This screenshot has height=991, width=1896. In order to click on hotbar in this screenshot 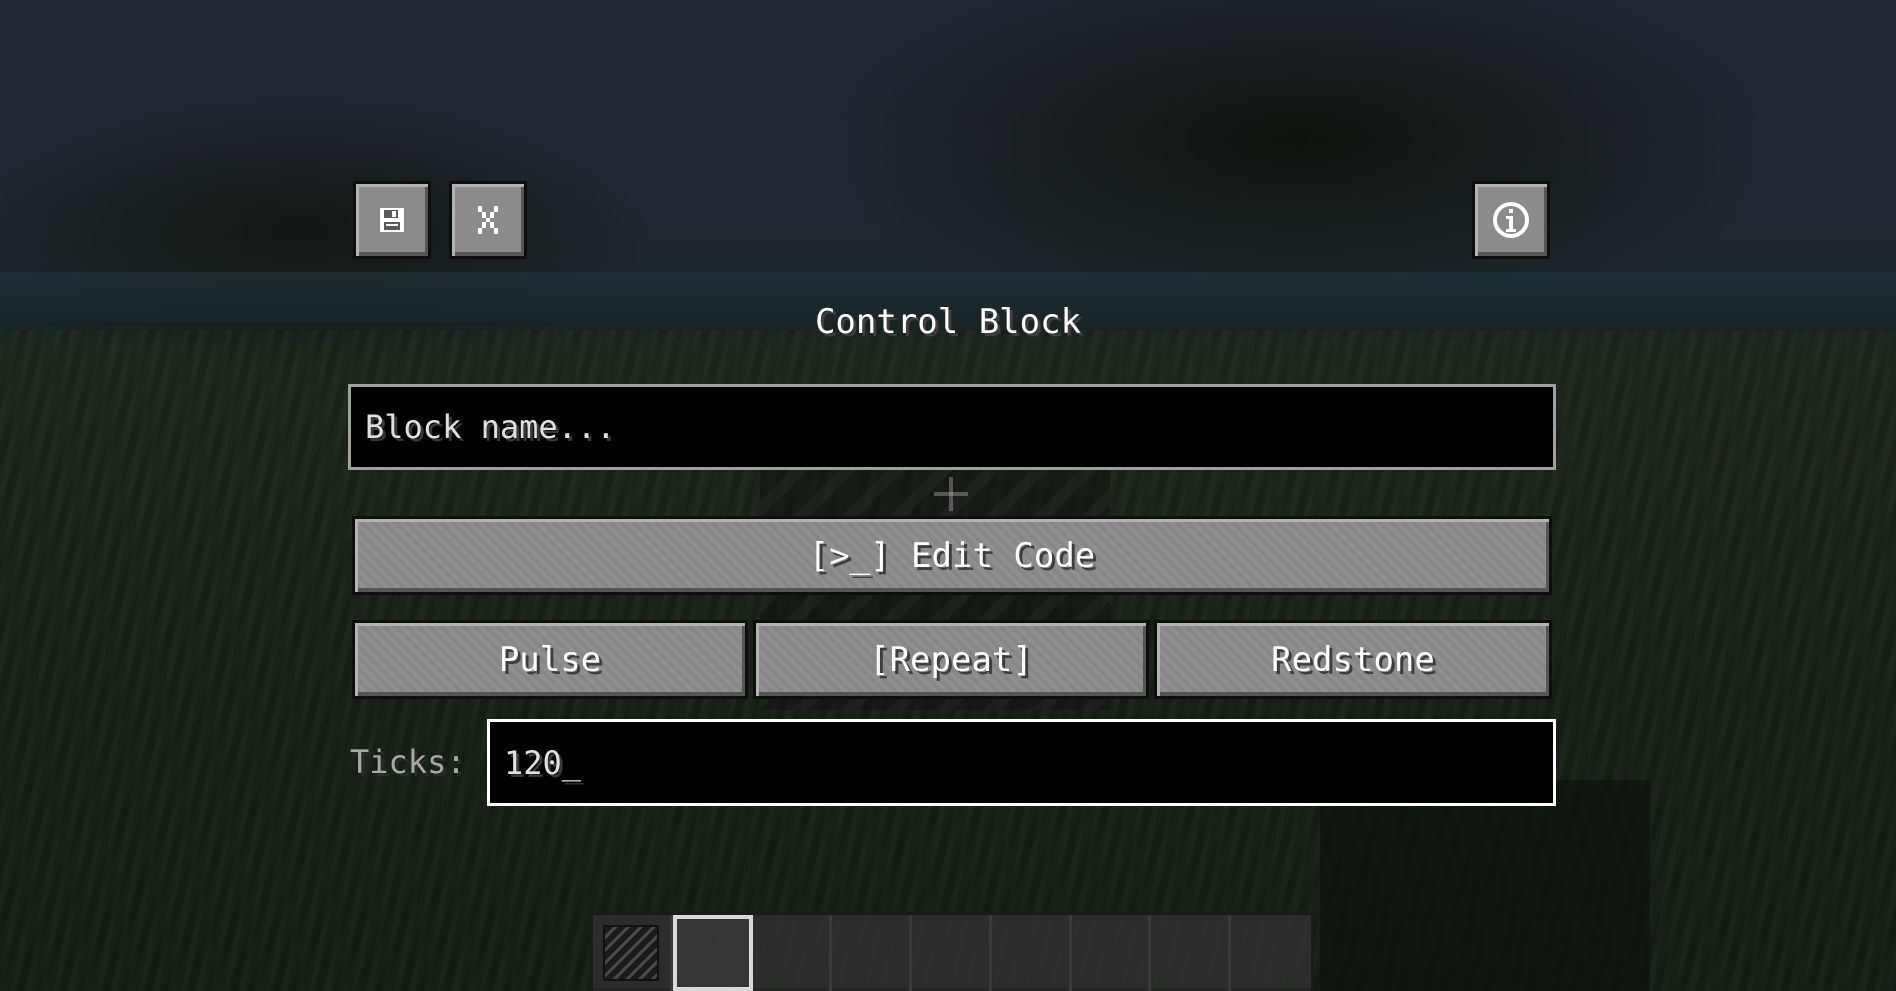, I will do `click(952, 951)`.